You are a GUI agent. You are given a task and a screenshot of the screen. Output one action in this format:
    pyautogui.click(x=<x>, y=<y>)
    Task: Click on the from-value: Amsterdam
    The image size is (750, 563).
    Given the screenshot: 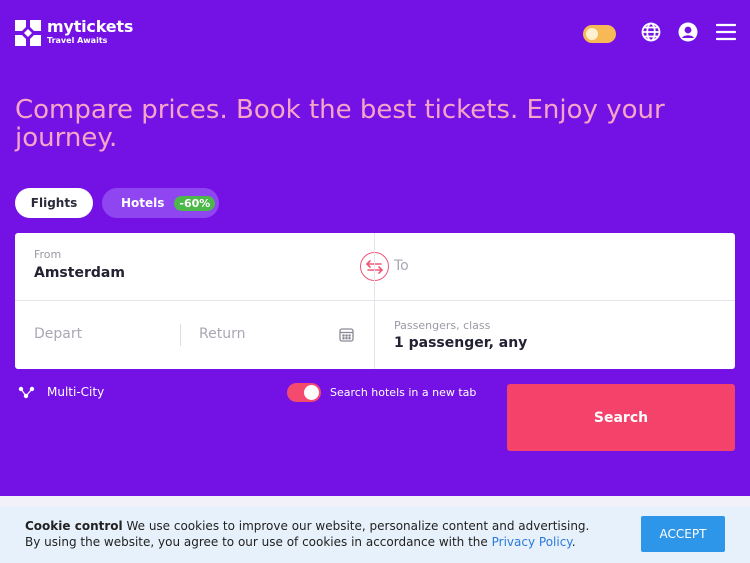 What is the action you would take?
    pyautogui.click(x=79, y=273)
    